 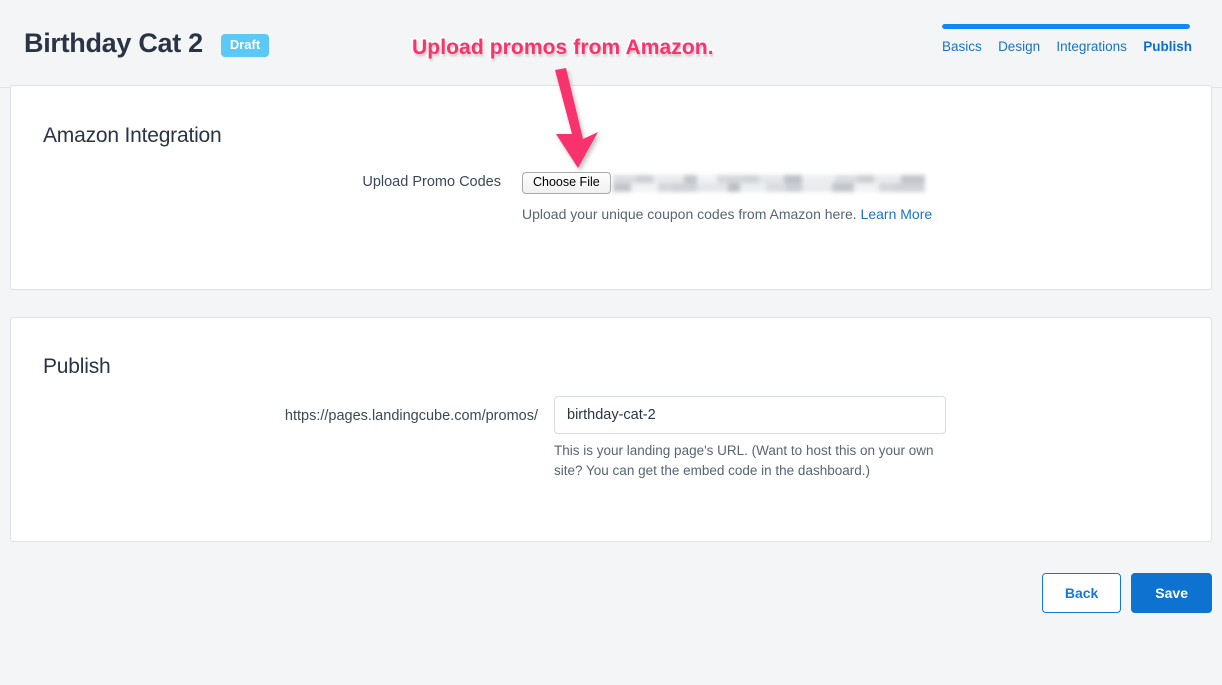 What do you see at coordinates (1019, 46) in the screenshot?
I see `tab-design: Design` at bounding box center [1019, 46].